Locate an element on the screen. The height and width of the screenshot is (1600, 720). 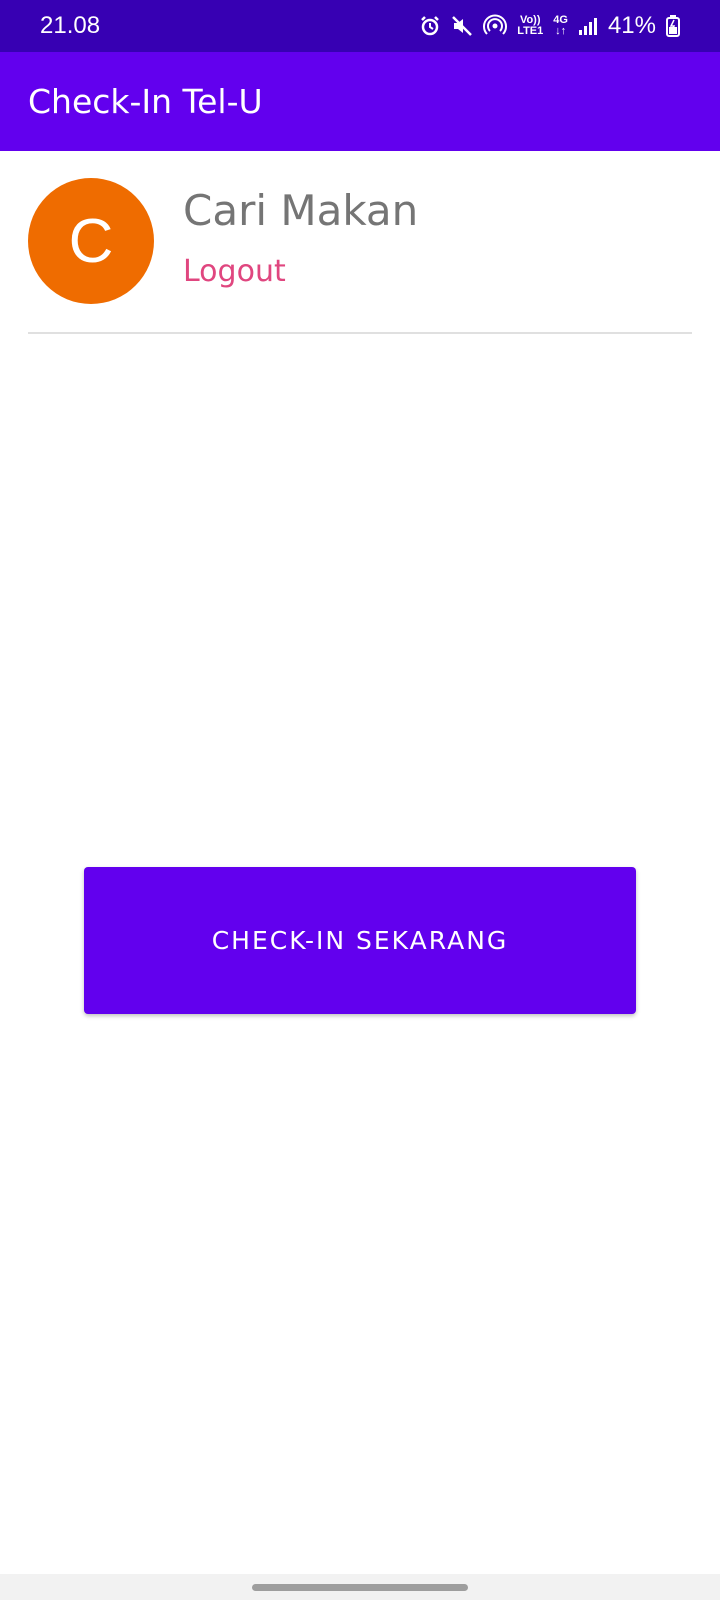
checkin-button: CHECK-IN SEKARANG is located at coordinates (360, 940).